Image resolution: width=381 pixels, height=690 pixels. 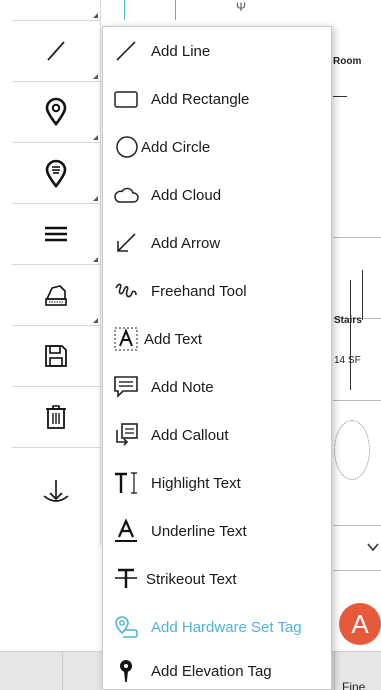 I want to click on canvas-room-label: Room, so click(x=347, y=61).